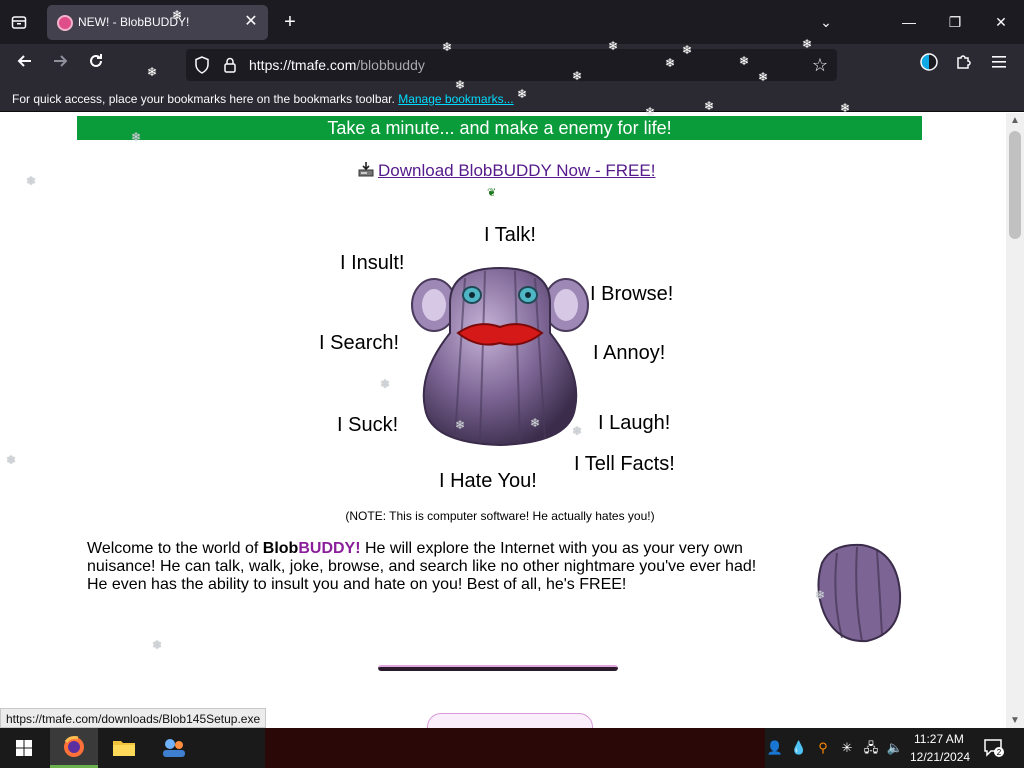 This screenshot has width=1024, height=768. What do you see at coordinates (515, 748) in the screenshot?
I see `desktop-wallpaper-strip` at bounding box center [515, 748].